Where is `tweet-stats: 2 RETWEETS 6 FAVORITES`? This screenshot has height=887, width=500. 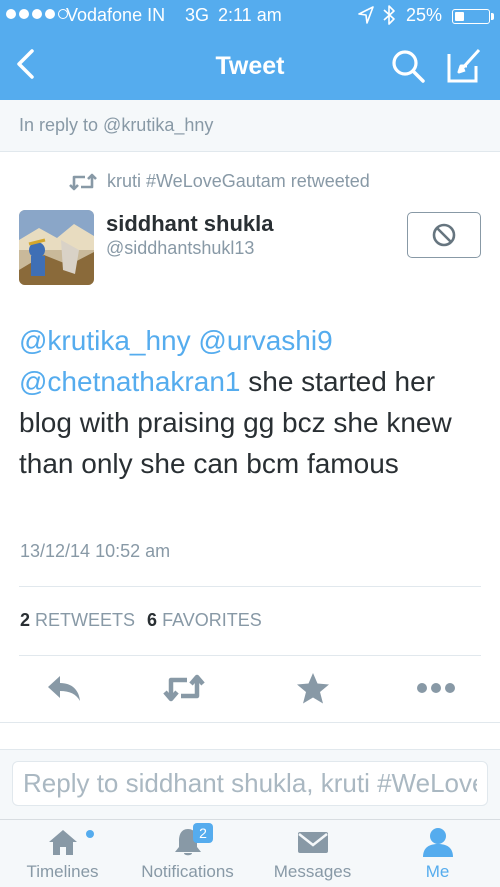 tweet-stats: 2 RETWEETS 6 FAVORITES is located at coordinates (141, 620).